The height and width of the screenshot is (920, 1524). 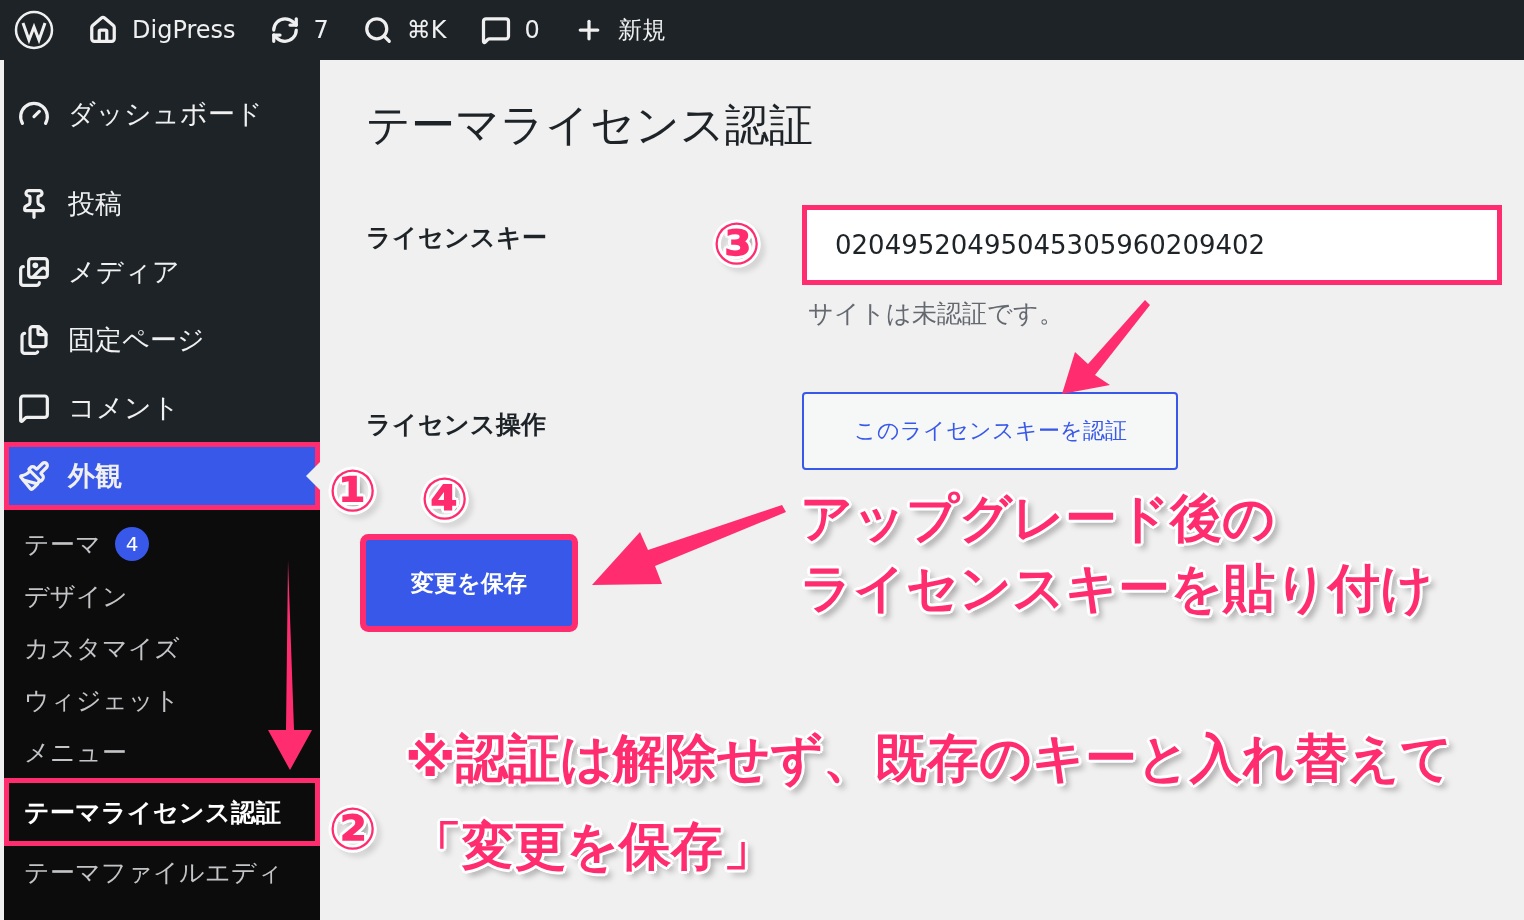 I want to click on admin-bar-item: 7, so click(x=299, y=30).